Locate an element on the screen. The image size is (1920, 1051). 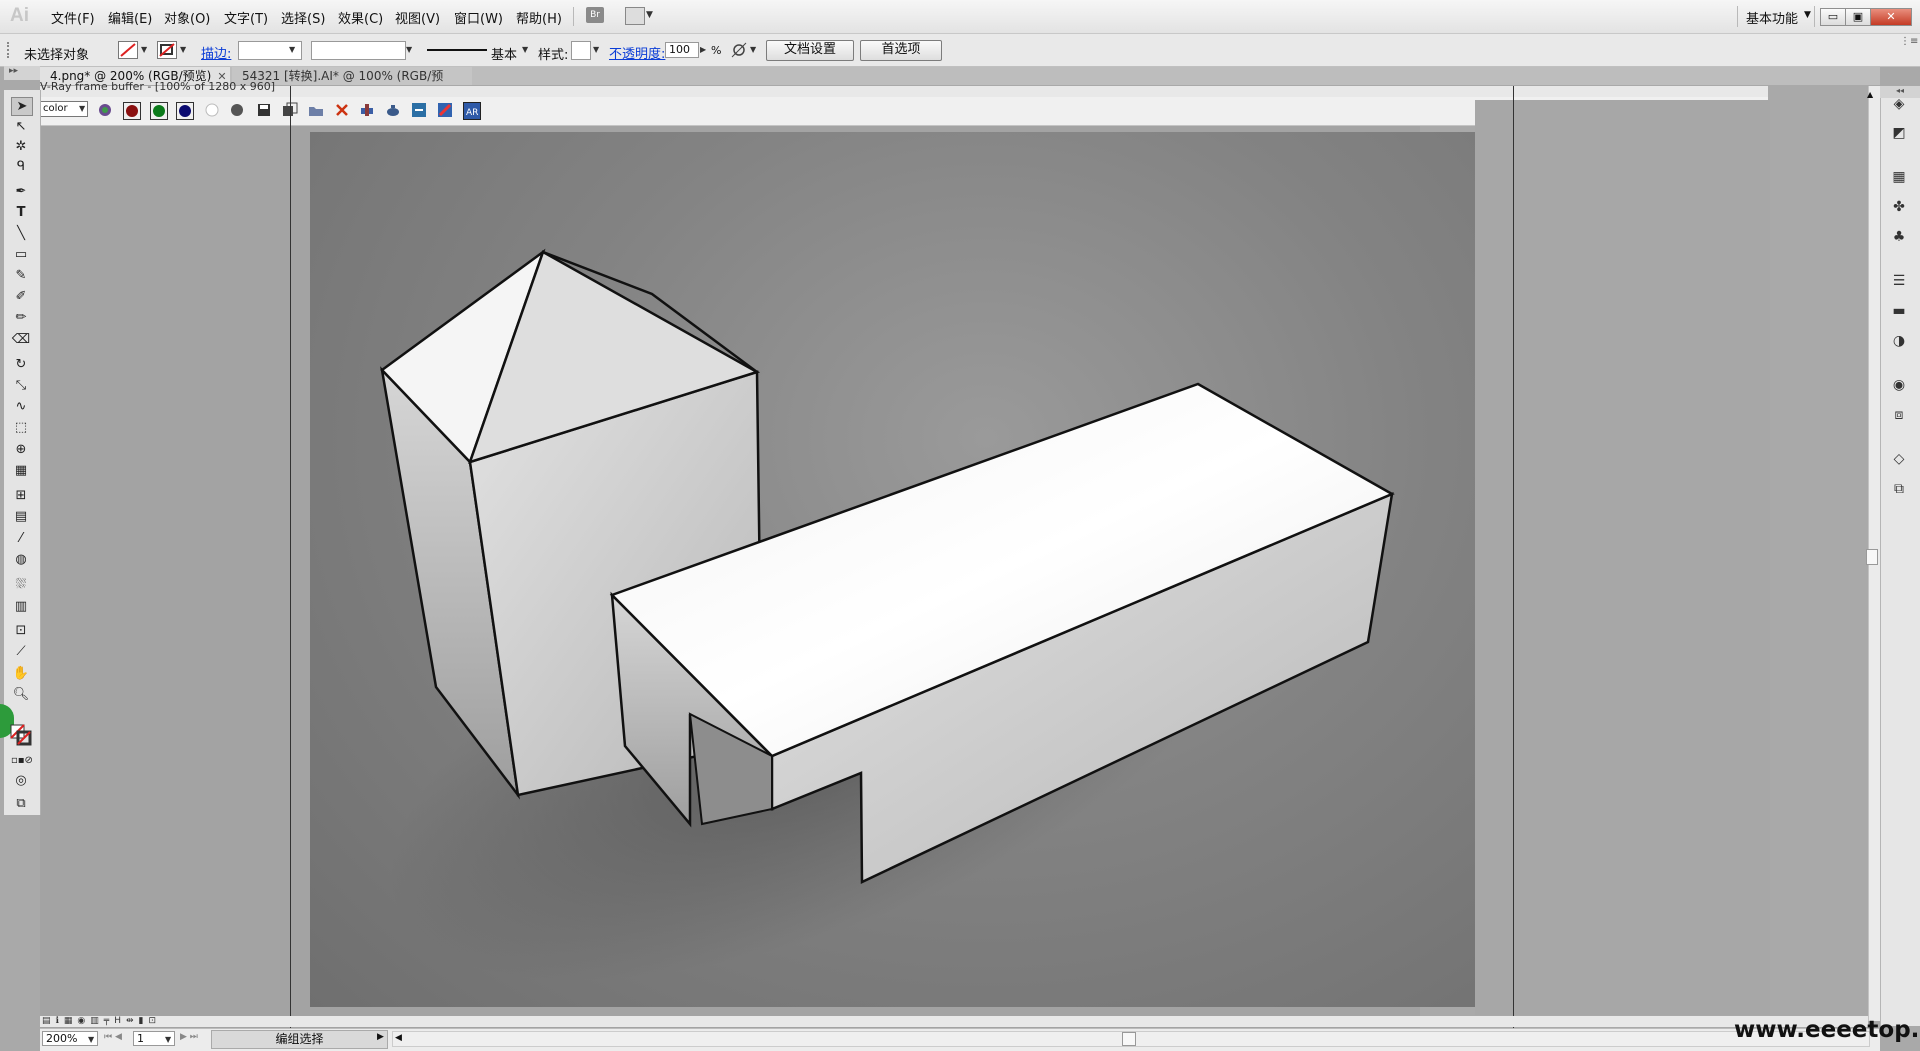
region-render-icon is located at coordinates (445, 110).